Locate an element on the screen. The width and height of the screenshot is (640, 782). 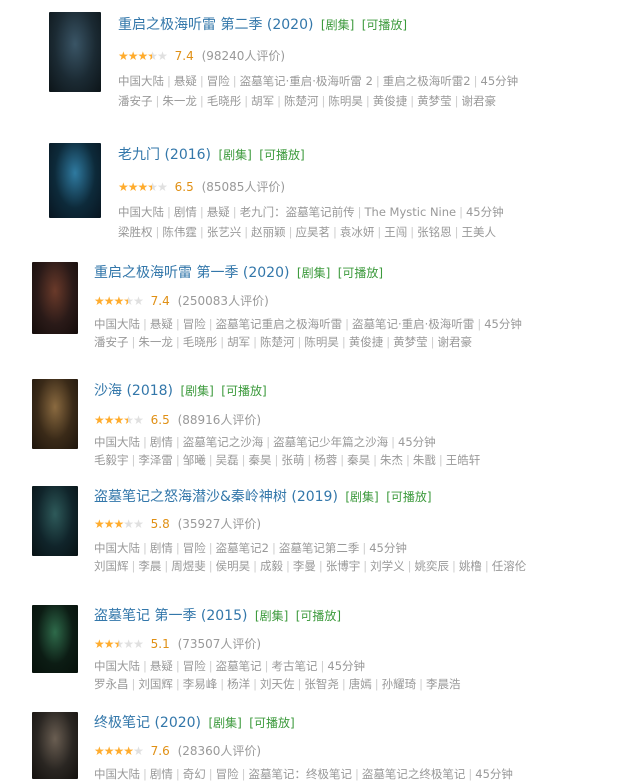
rating-count: (85085人评价) is located at coordinates (243, 187).